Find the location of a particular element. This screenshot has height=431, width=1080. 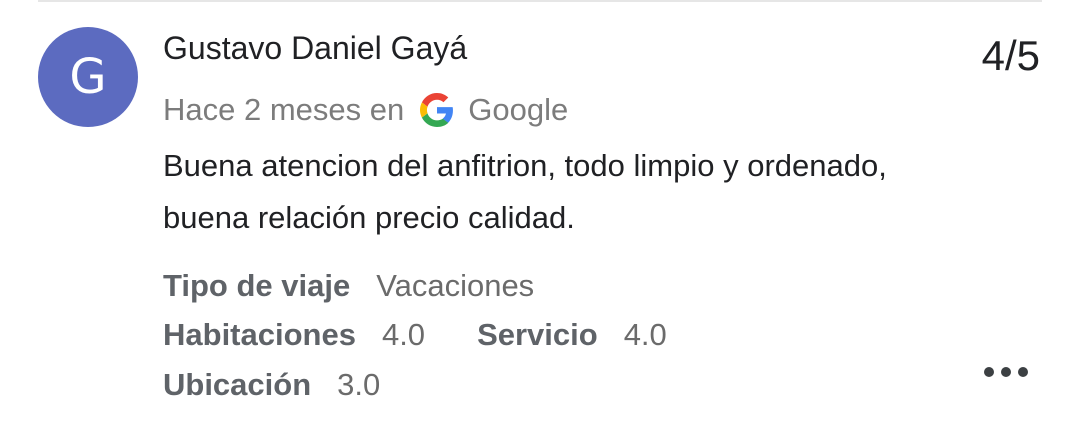

divider is located at coordinates (540, 1).